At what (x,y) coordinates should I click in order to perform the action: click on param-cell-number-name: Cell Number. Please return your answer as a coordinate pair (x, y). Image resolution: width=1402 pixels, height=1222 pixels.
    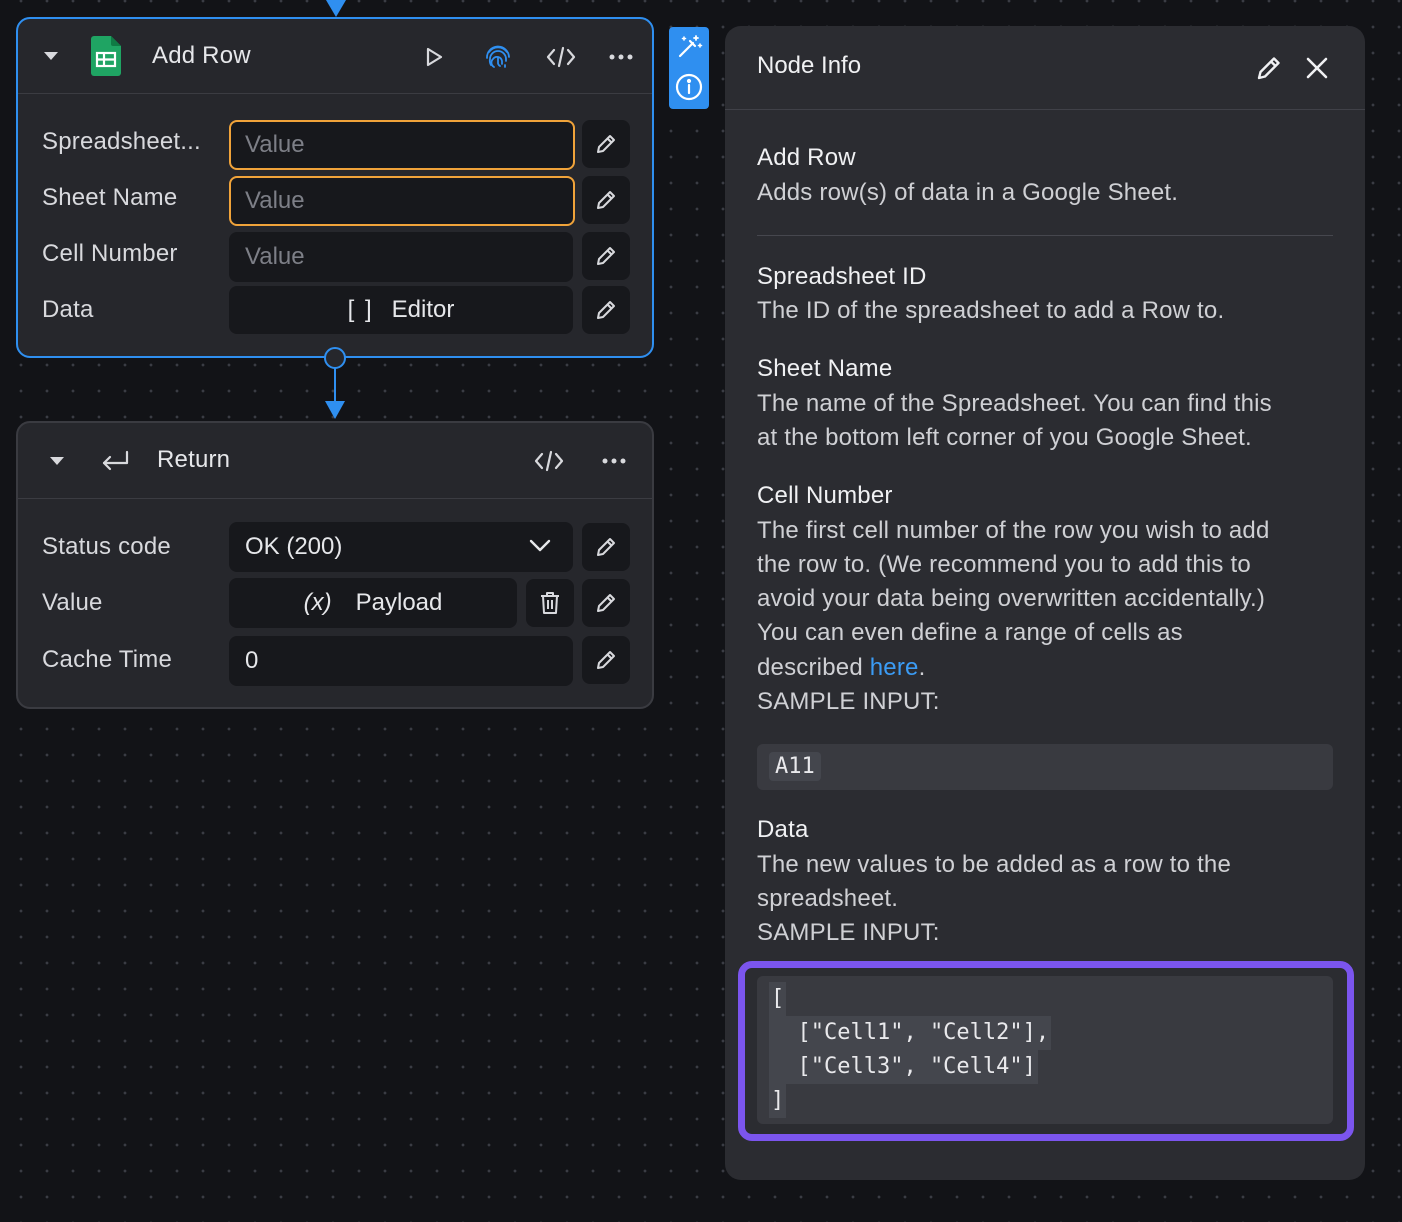
    Looking at the image, I should click on (825, 495).